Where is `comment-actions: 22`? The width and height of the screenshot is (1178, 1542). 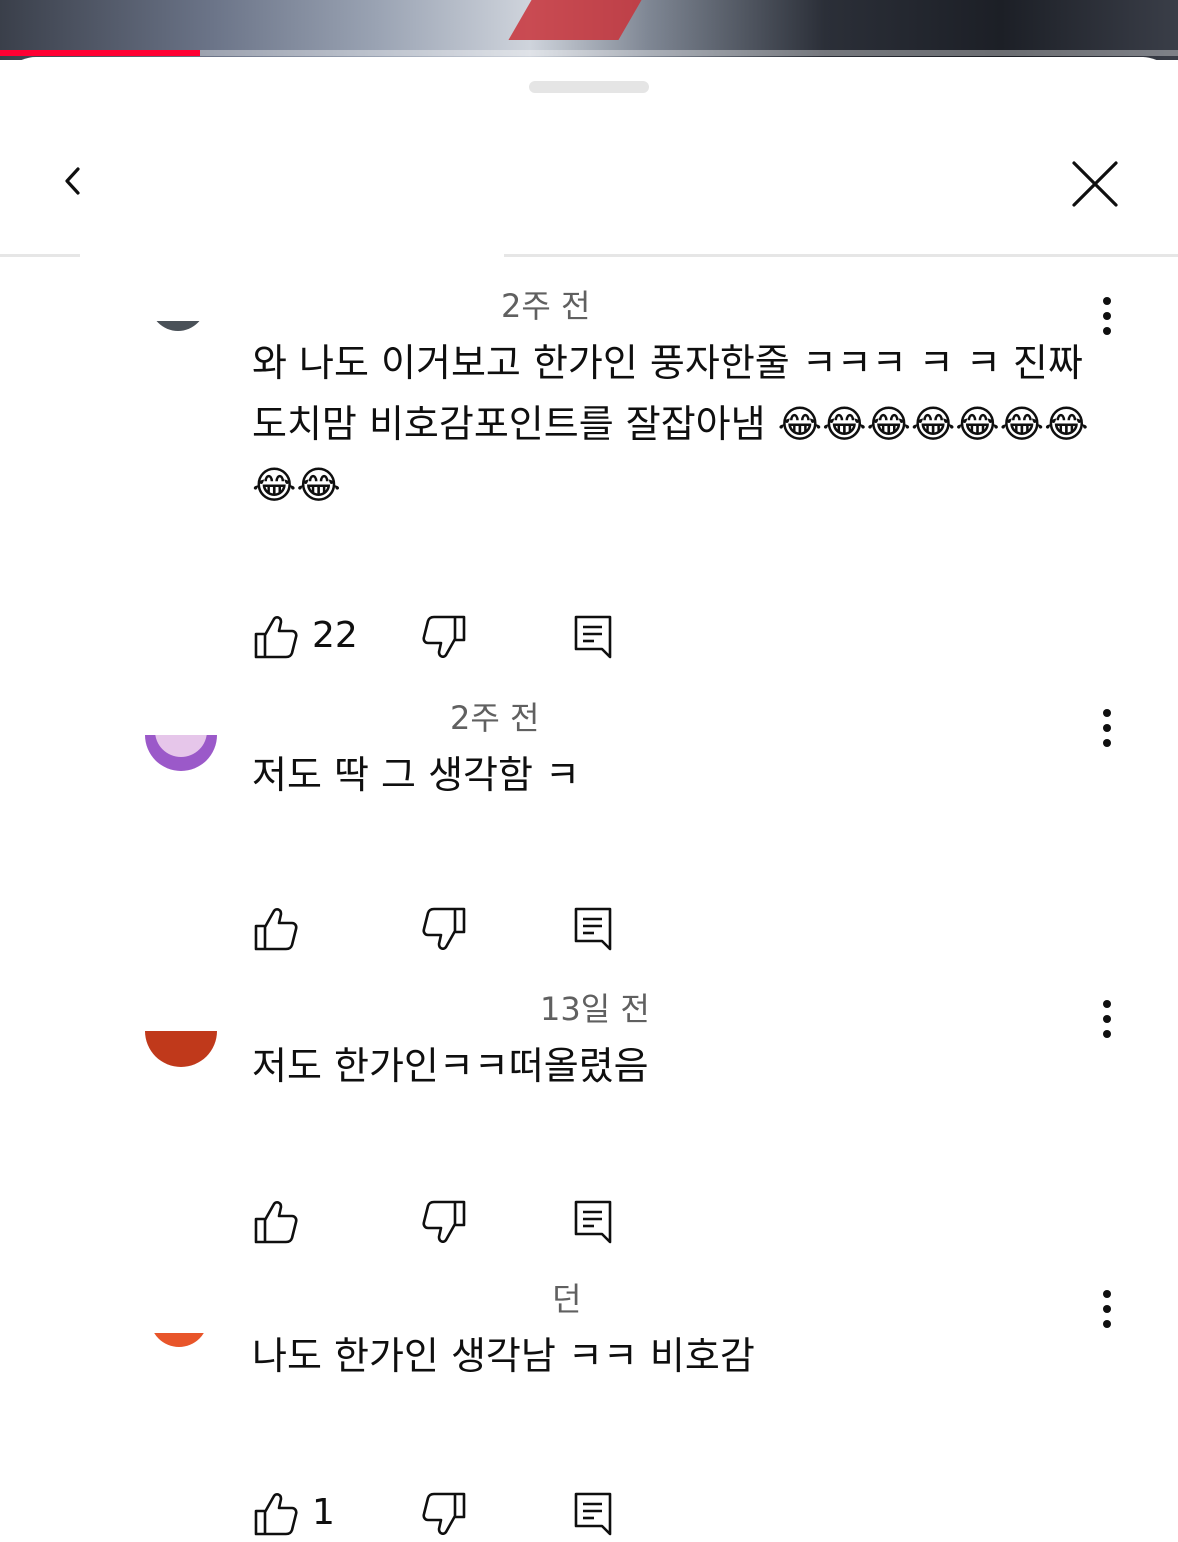
comment-actions: 22 is located at coordinates (452, 639).